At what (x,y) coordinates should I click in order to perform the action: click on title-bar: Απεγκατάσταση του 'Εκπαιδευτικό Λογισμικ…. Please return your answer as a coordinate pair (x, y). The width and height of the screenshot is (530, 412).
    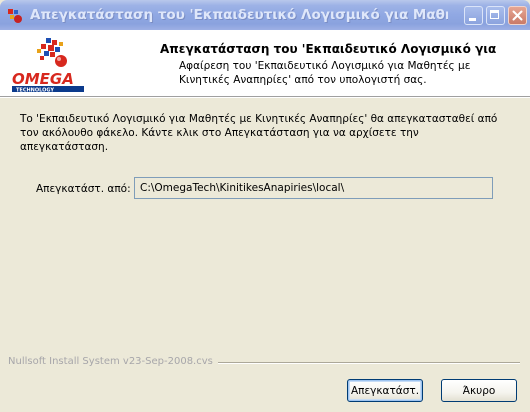
    Looking at the image, I should click on (265, 15).